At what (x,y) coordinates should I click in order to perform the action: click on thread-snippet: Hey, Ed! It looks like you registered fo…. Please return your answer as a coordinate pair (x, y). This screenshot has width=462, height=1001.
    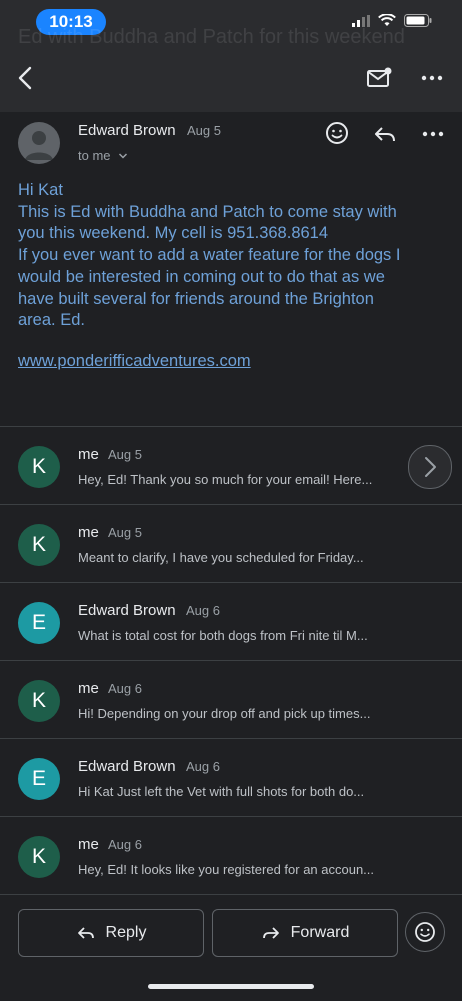
    Looking at the image, I should click on (226, 869).